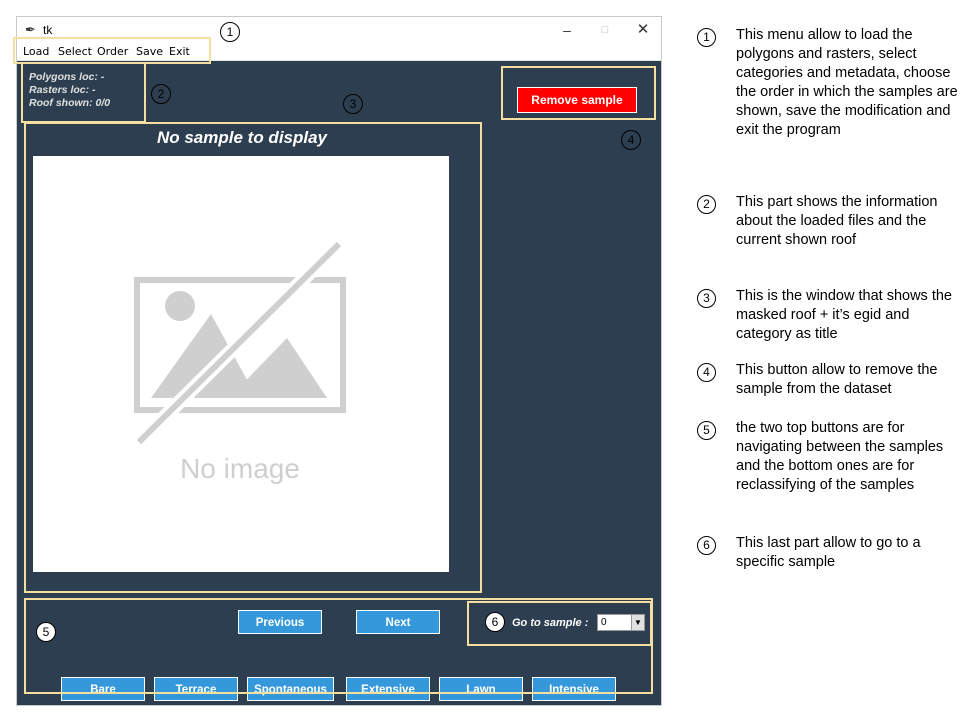 The width and height of the screenshot is (960, 720). What do you see at coordinates (567, 30) in the screenshot?
I see `minimize-button: –` at bounding box center [567, 30].